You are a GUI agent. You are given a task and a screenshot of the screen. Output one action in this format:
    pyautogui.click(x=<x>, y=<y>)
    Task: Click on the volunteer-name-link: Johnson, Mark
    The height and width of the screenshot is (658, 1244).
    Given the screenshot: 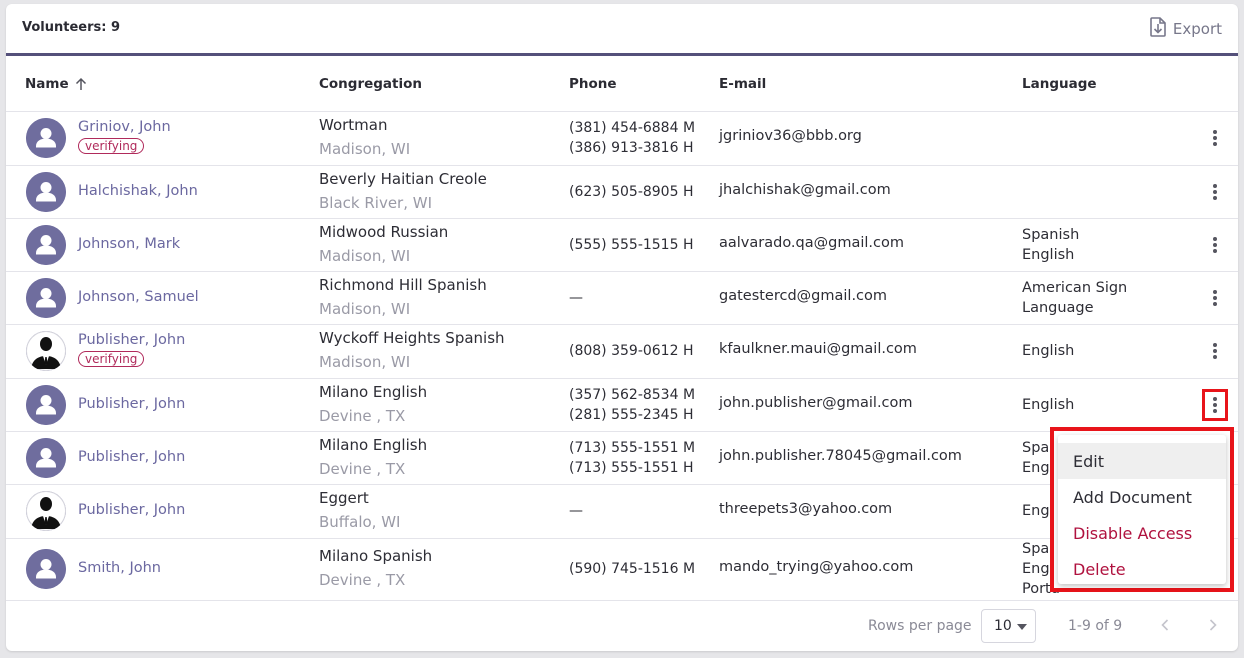 What is the action you would take?
    pyautogui.click(x=129, y=244)
    